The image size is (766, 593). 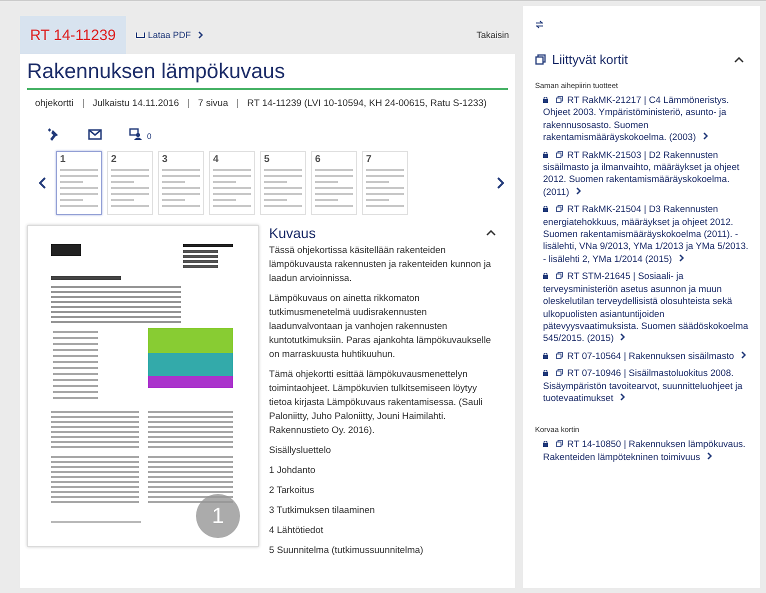 I want to click on related-card-link: RT 07-10946 | Sisäilmastoluokitus 2008. Sisäympäristön tavoitearvot, suunnitteluohjeet ja tuotevaatimukset, so click(x=642, y=385).